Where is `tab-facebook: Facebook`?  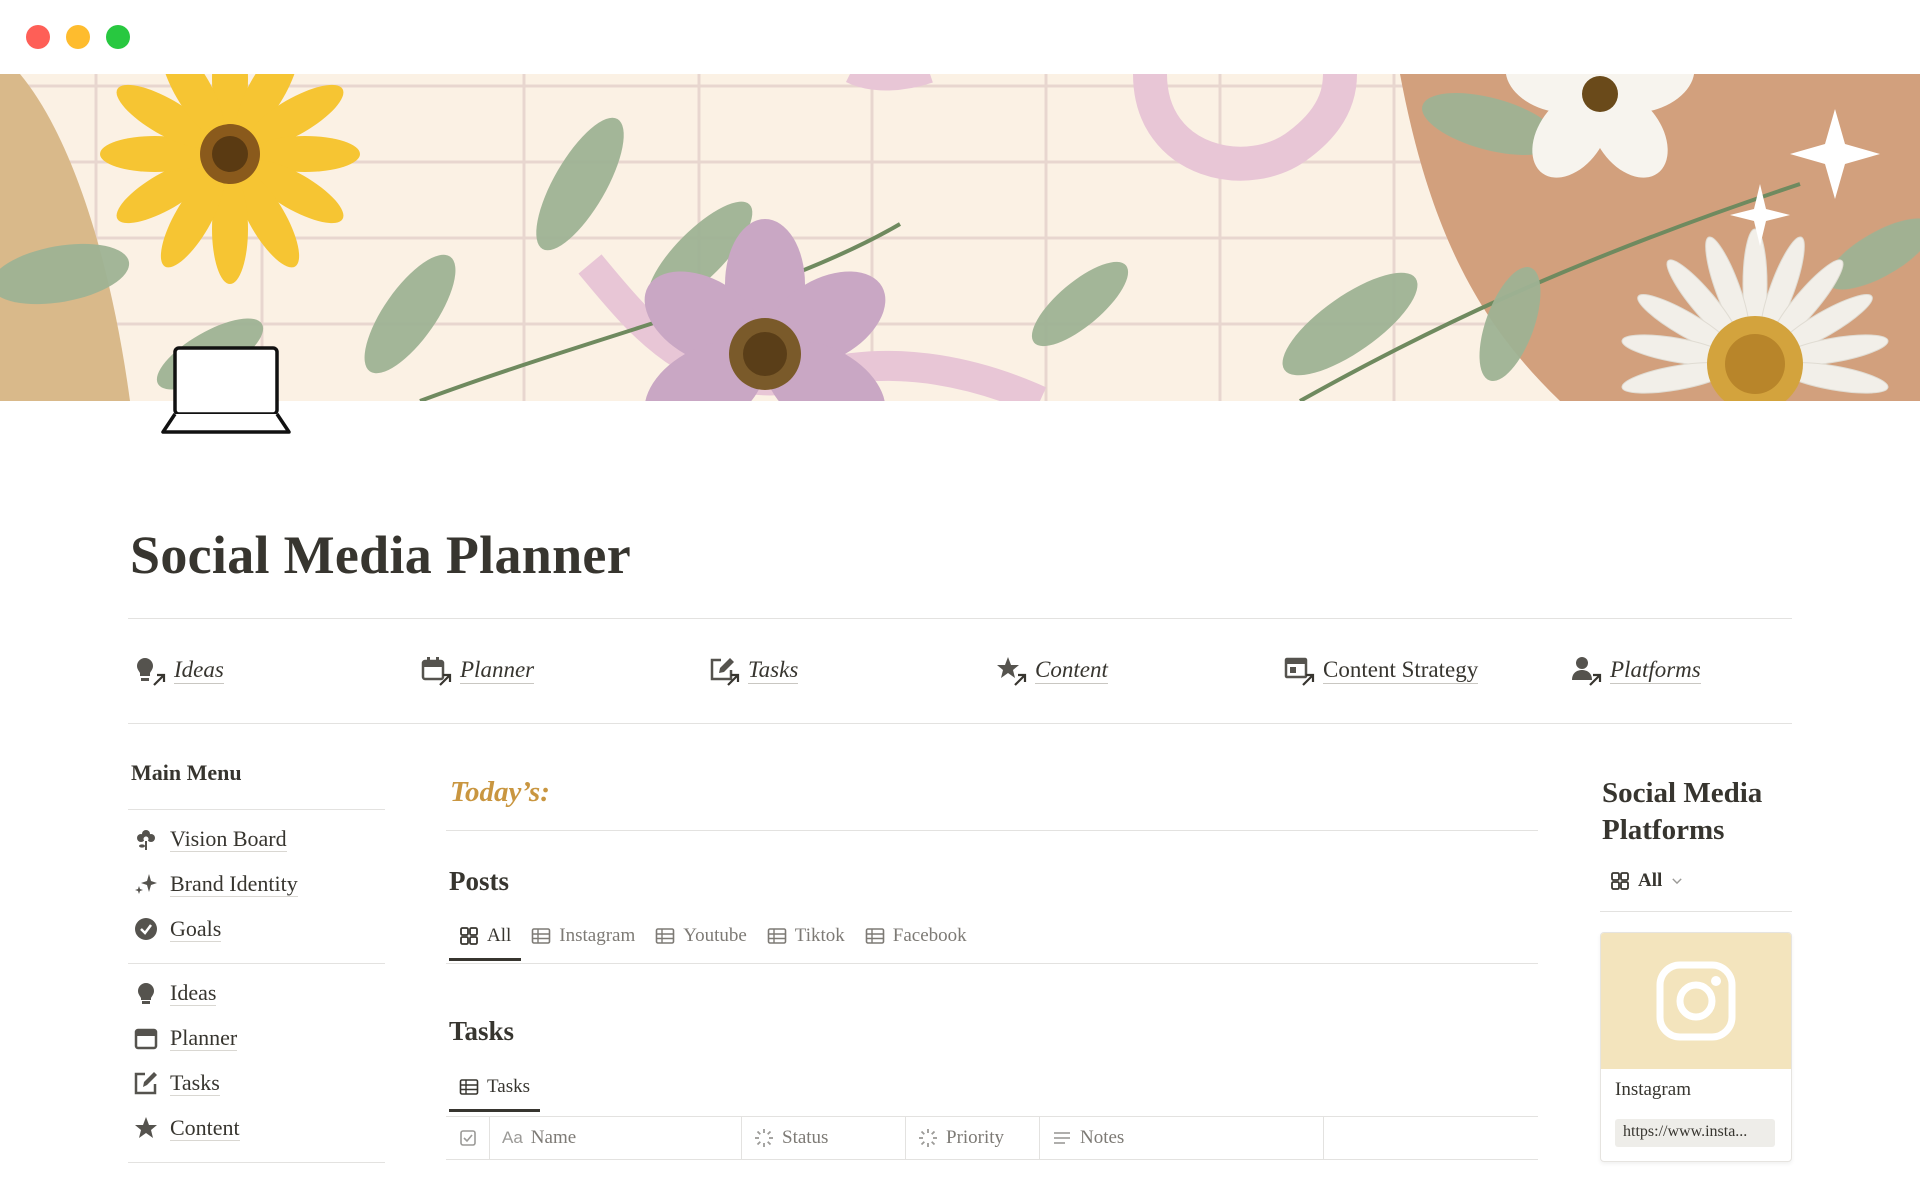 tab-facebook: Facebook is located at coordinates (916, 936).